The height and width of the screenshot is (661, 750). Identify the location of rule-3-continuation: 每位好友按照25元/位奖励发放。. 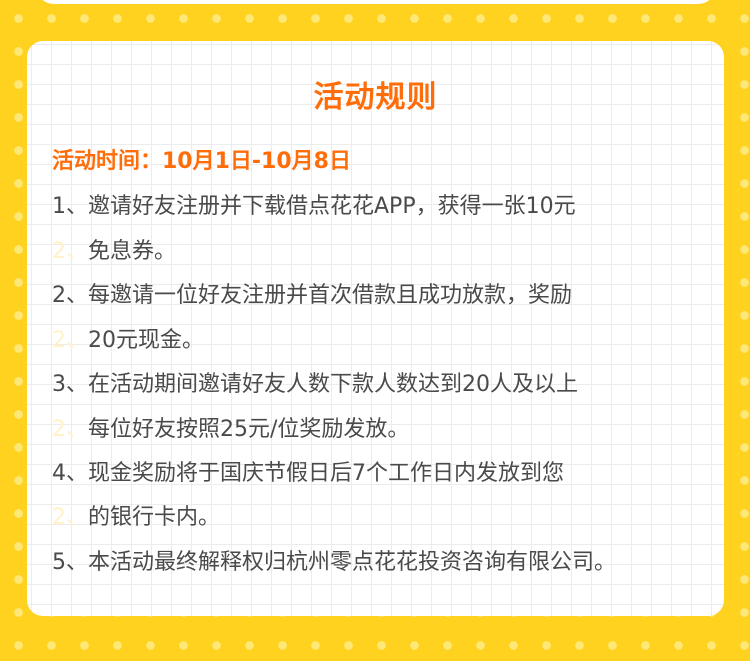
(249, 429).